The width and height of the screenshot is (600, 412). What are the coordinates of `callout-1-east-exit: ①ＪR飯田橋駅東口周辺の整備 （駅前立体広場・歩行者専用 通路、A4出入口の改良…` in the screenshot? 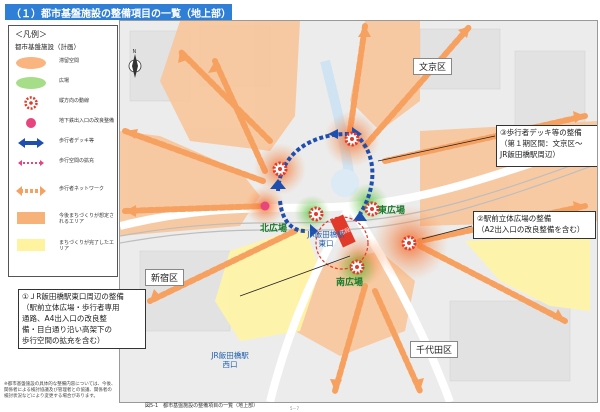 It's located at (82, 319).